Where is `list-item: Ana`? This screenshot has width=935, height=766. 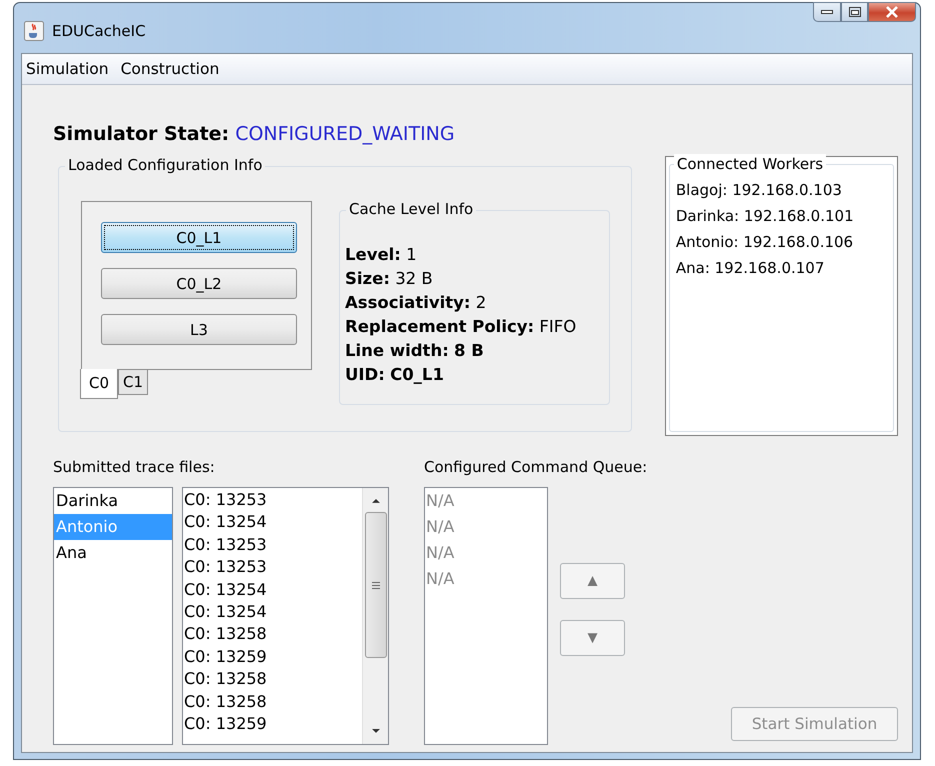
list-item: Ana is located at coordinates (113, 553).